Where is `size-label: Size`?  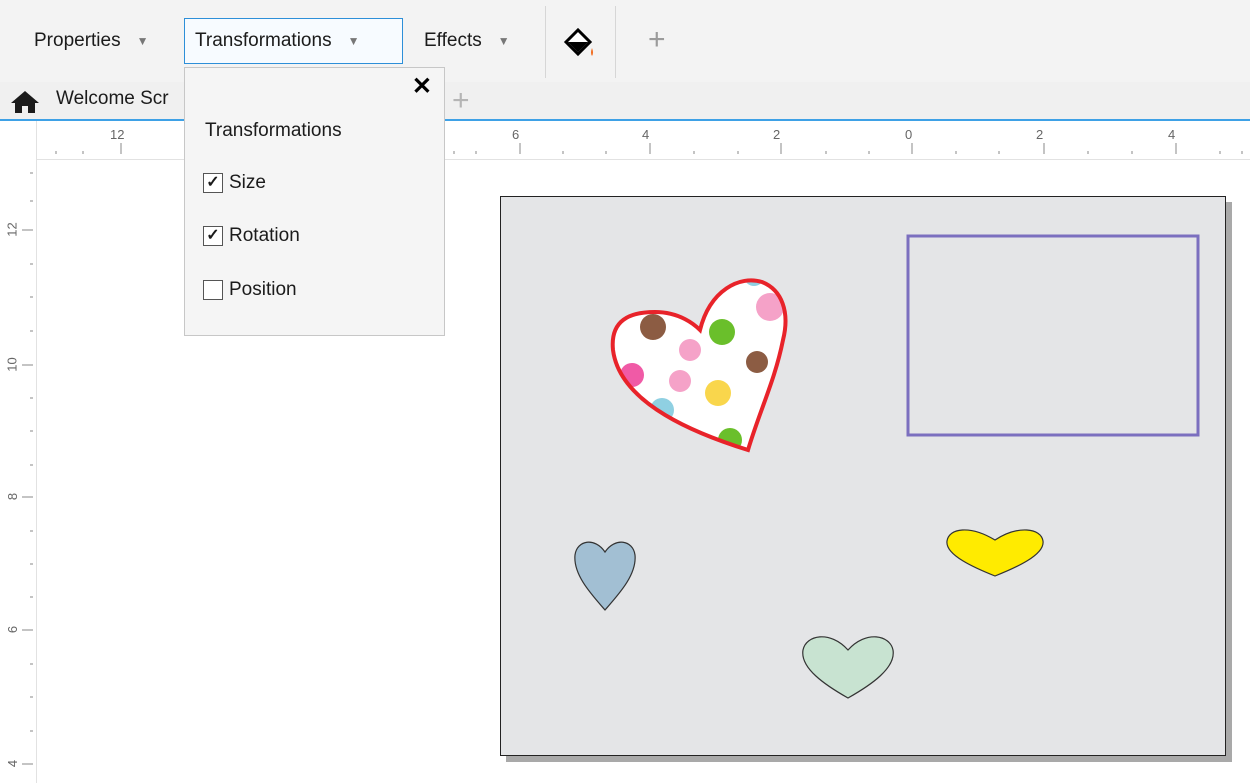
size-label: Size is located at coordinates (247, 182).